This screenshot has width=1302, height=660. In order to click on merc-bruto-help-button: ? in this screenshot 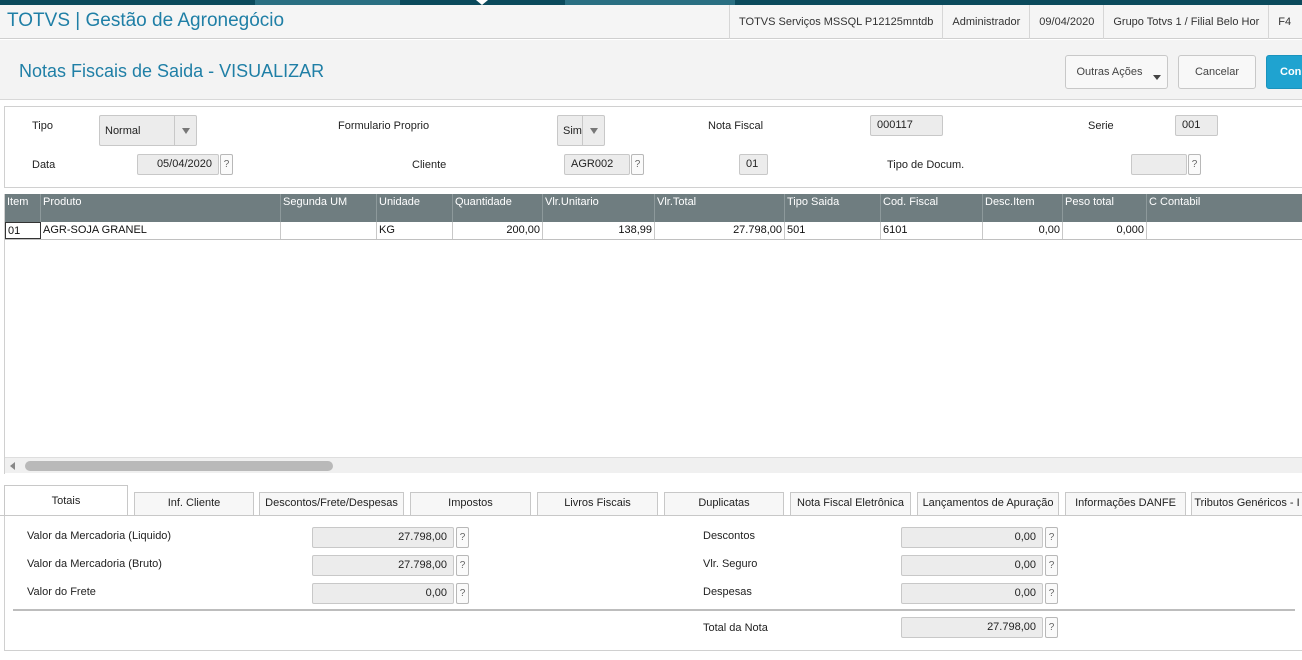, I will do `click(462, 565)`.